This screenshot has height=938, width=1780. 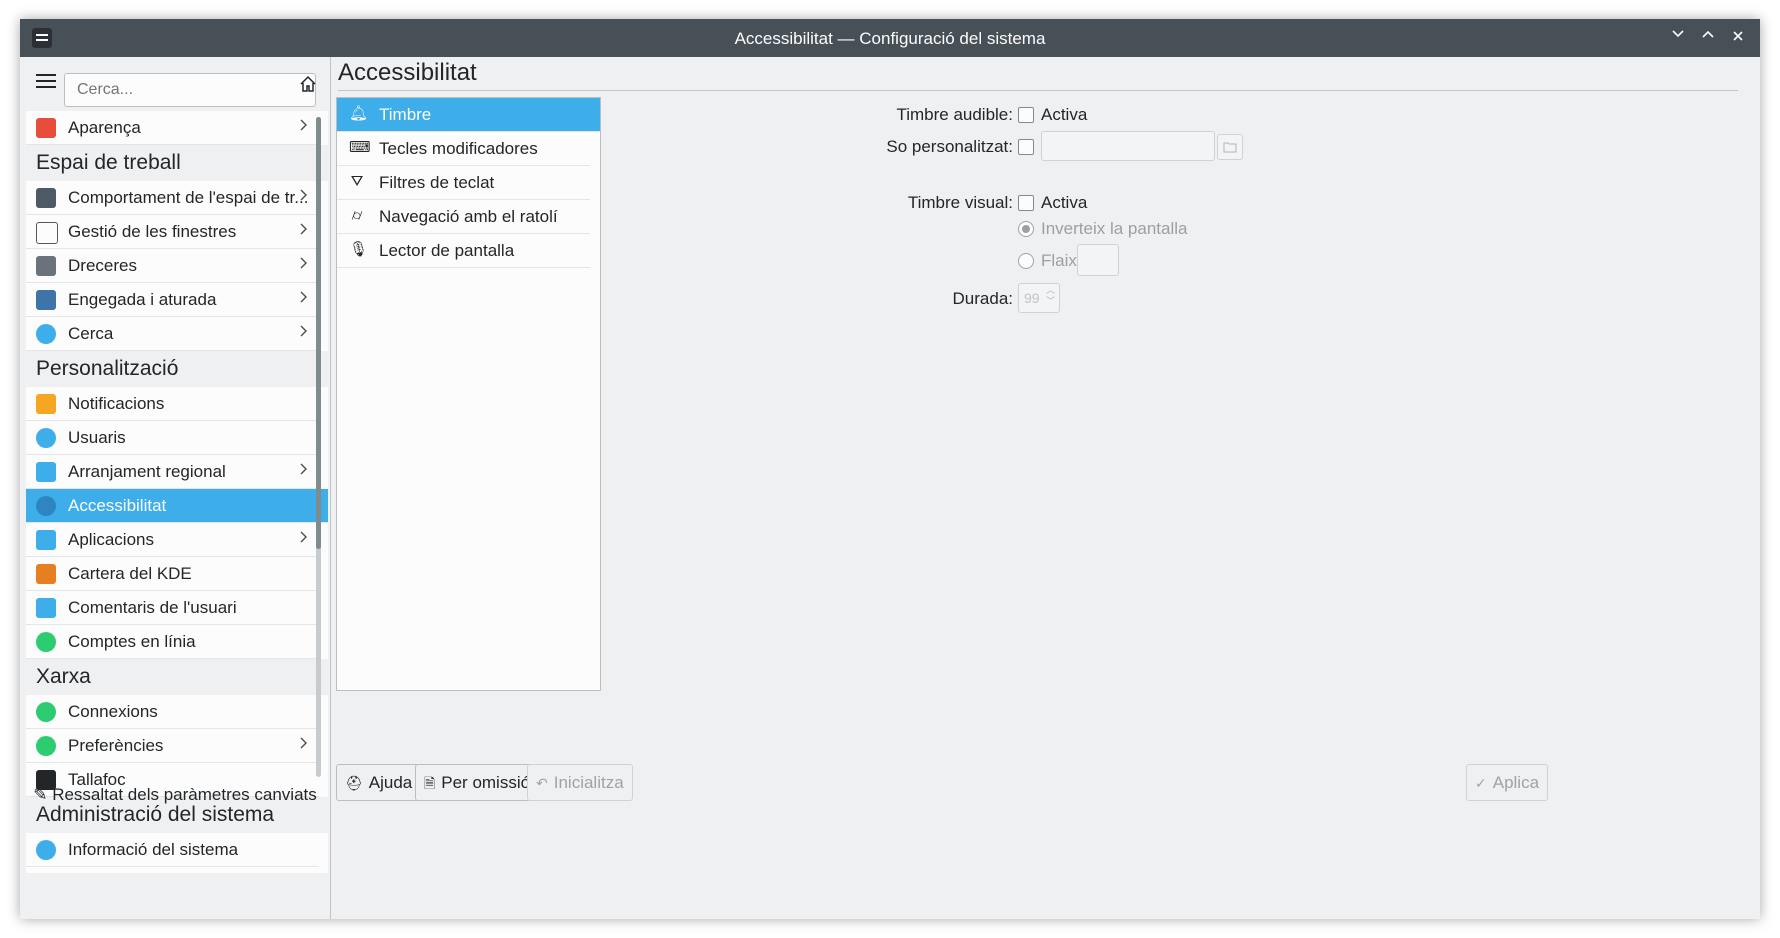 I want to click on sidebar-divider, so click(x=330, y=488).